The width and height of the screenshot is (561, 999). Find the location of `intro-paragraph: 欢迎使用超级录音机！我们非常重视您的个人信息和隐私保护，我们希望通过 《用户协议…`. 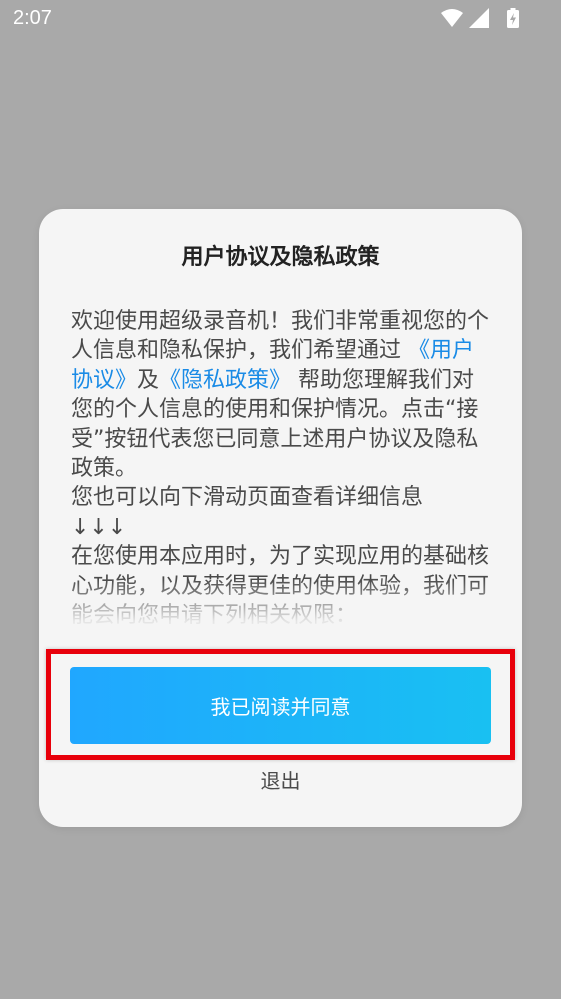

intro-paragraph: 欢迎使用超级录音机！我们非常重视您的个人信息和隐私保护，我们希望通过 《用户协议… is located at coordinates (283, 395).